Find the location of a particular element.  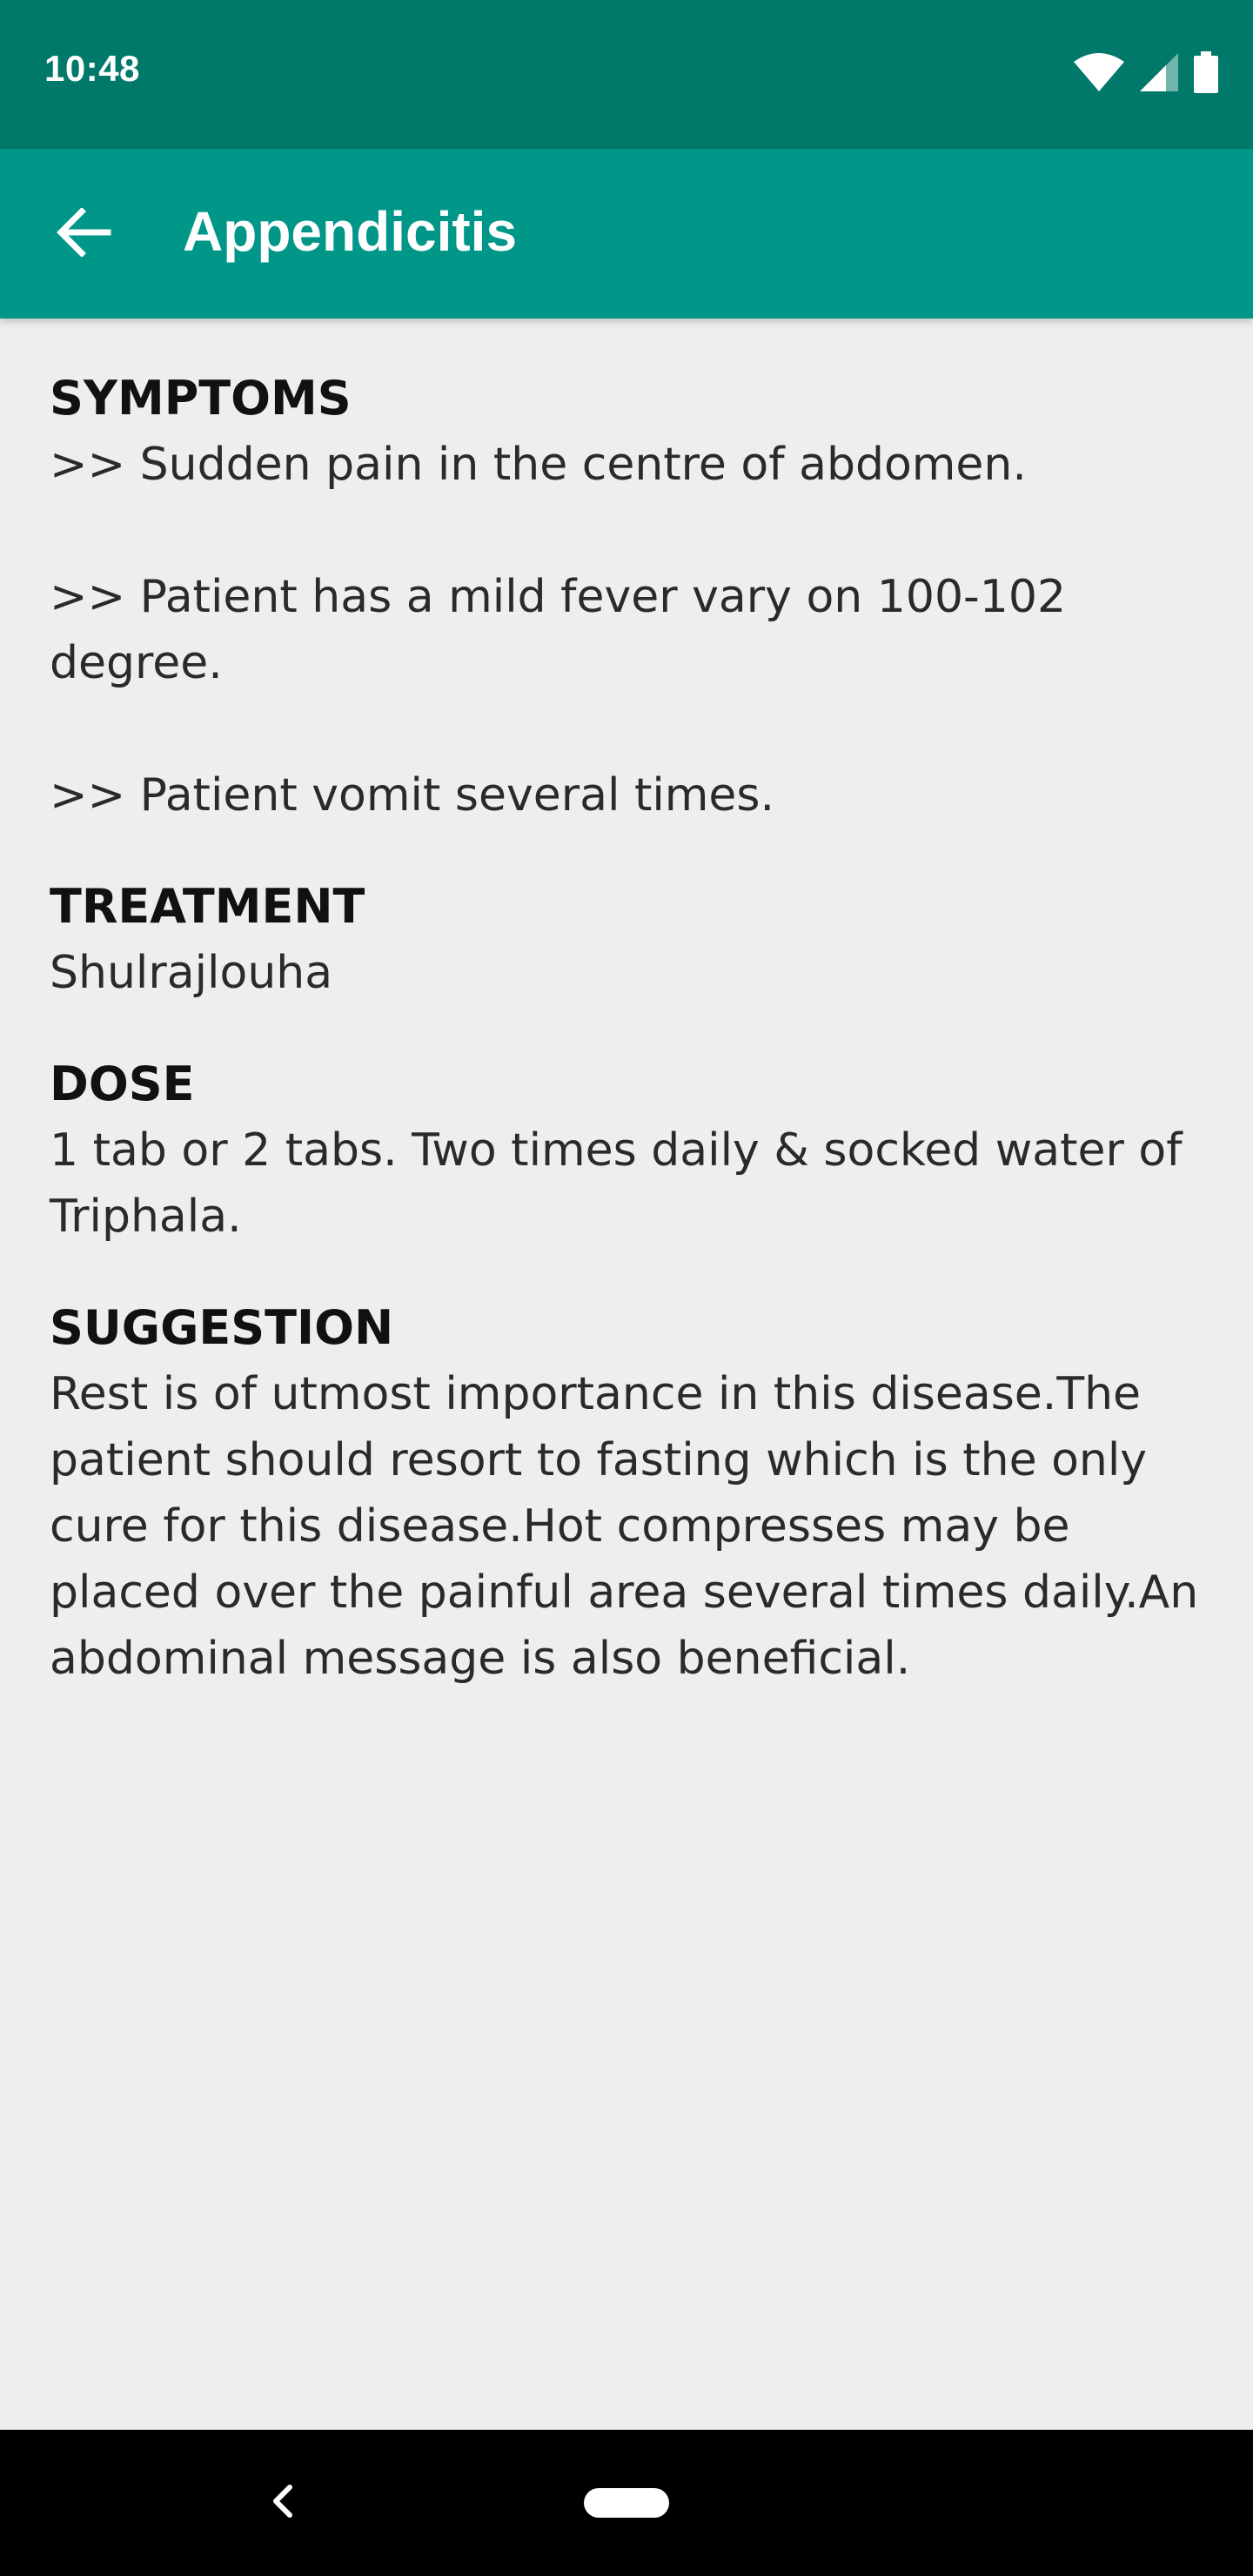

nav-back-button is located at coordinates (282, 2503).